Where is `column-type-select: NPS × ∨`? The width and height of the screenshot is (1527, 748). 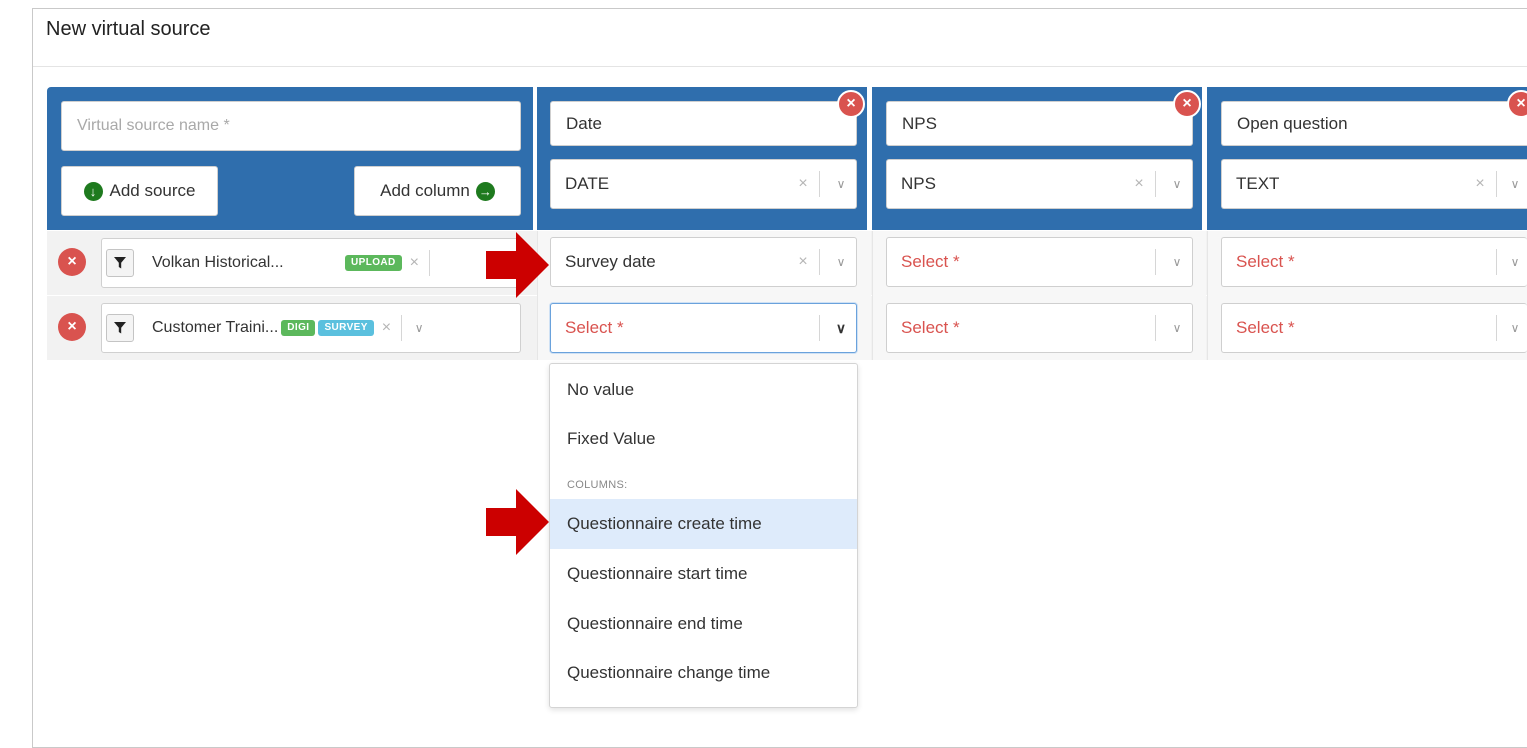
column-type-select: NPS × ∨ is located at coordinates (1039, 184).